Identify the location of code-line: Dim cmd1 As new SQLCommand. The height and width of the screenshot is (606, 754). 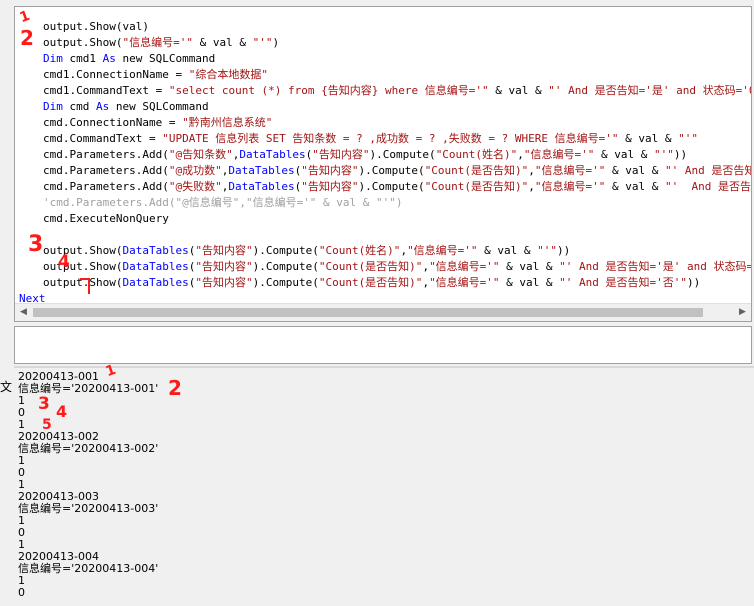
(129, 59).